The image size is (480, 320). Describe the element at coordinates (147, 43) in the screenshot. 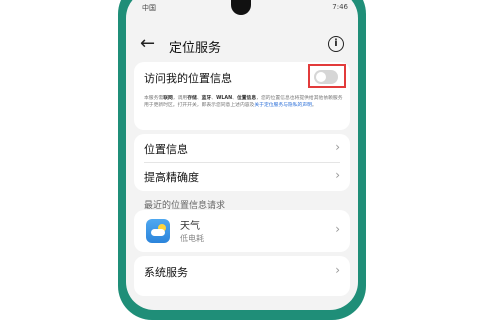

I see `back-arrow-icon: ←` at that location.